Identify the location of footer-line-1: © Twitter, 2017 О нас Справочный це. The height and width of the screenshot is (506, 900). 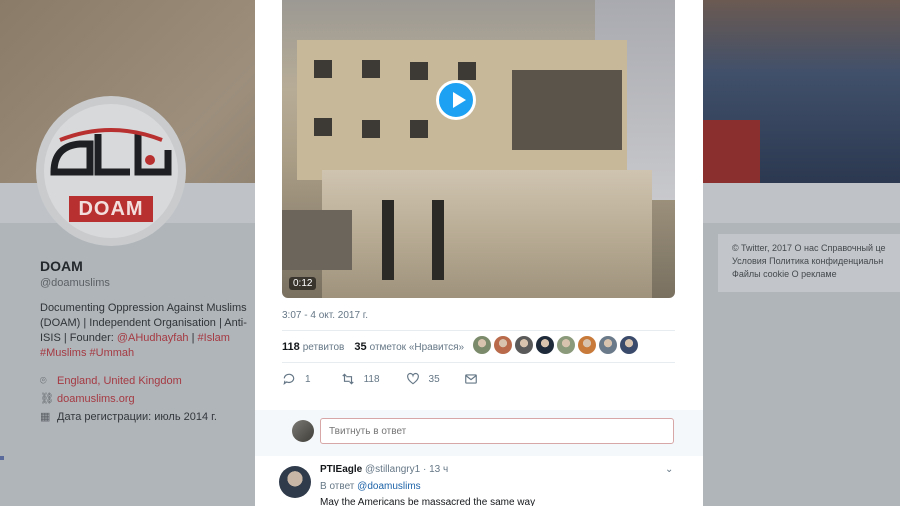
(816, 248).